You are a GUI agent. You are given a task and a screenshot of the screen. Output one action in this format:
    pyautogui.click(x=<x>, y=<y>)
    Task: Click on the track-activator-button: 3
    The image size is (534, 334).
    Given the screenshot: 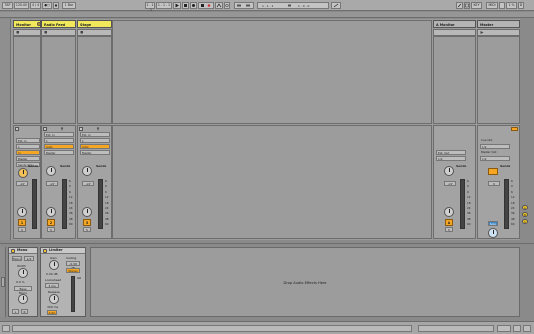 What is the action you would take?
    pyautogui.click(x=87, y=222)
    